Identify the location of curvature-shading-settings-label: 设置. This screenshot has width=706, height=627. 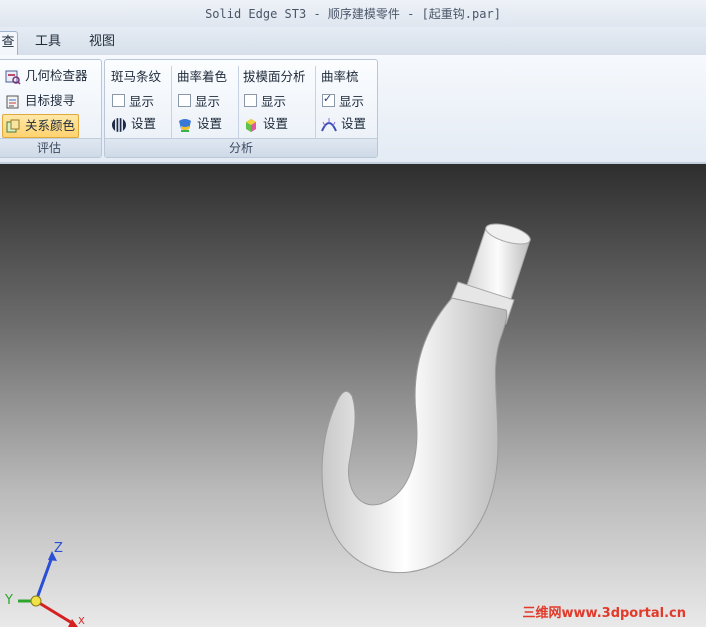
(210, 123).